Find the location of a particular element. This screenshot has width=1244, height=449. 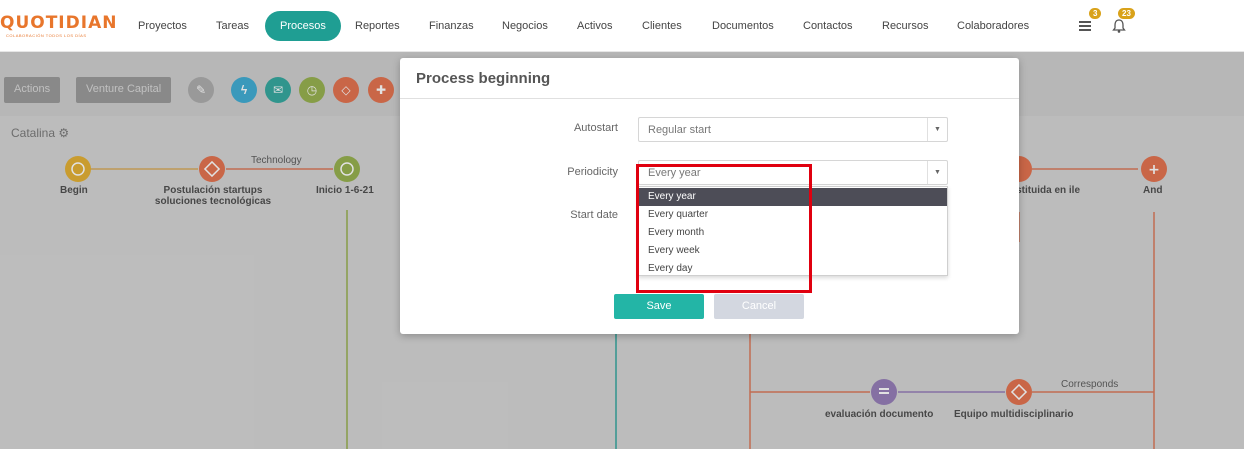

nav-tareas: Tareas is located at coordinates (232, 26).